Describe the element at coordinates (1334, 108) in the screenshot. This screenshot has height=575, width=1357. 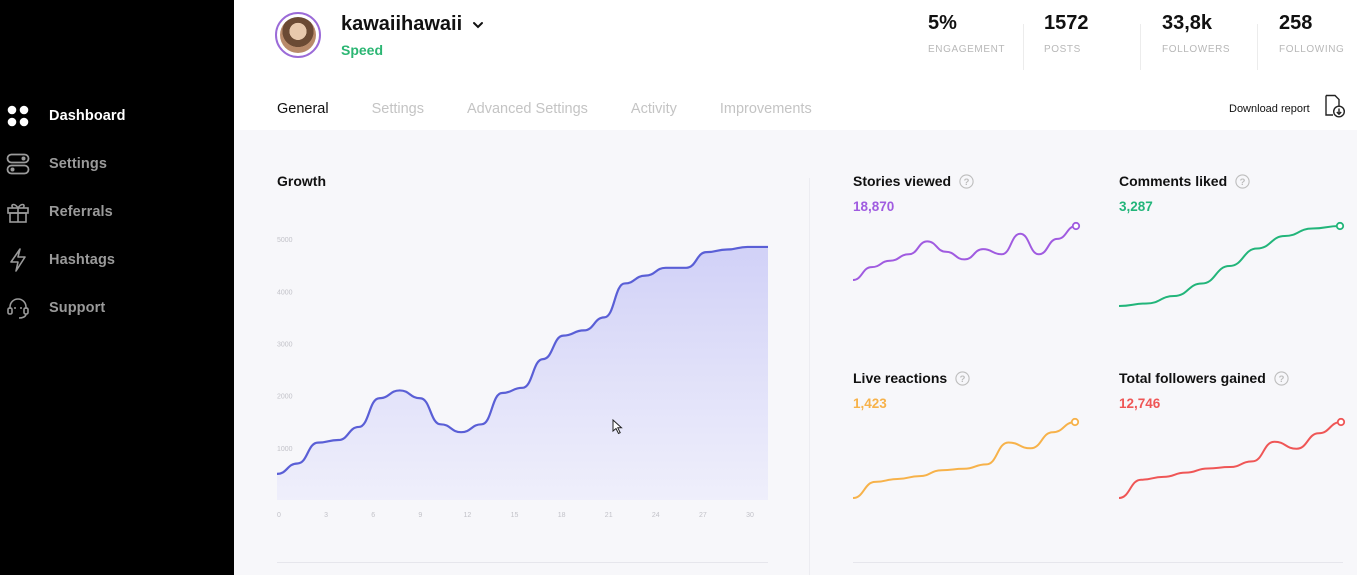
I see `download-icon` at that location.